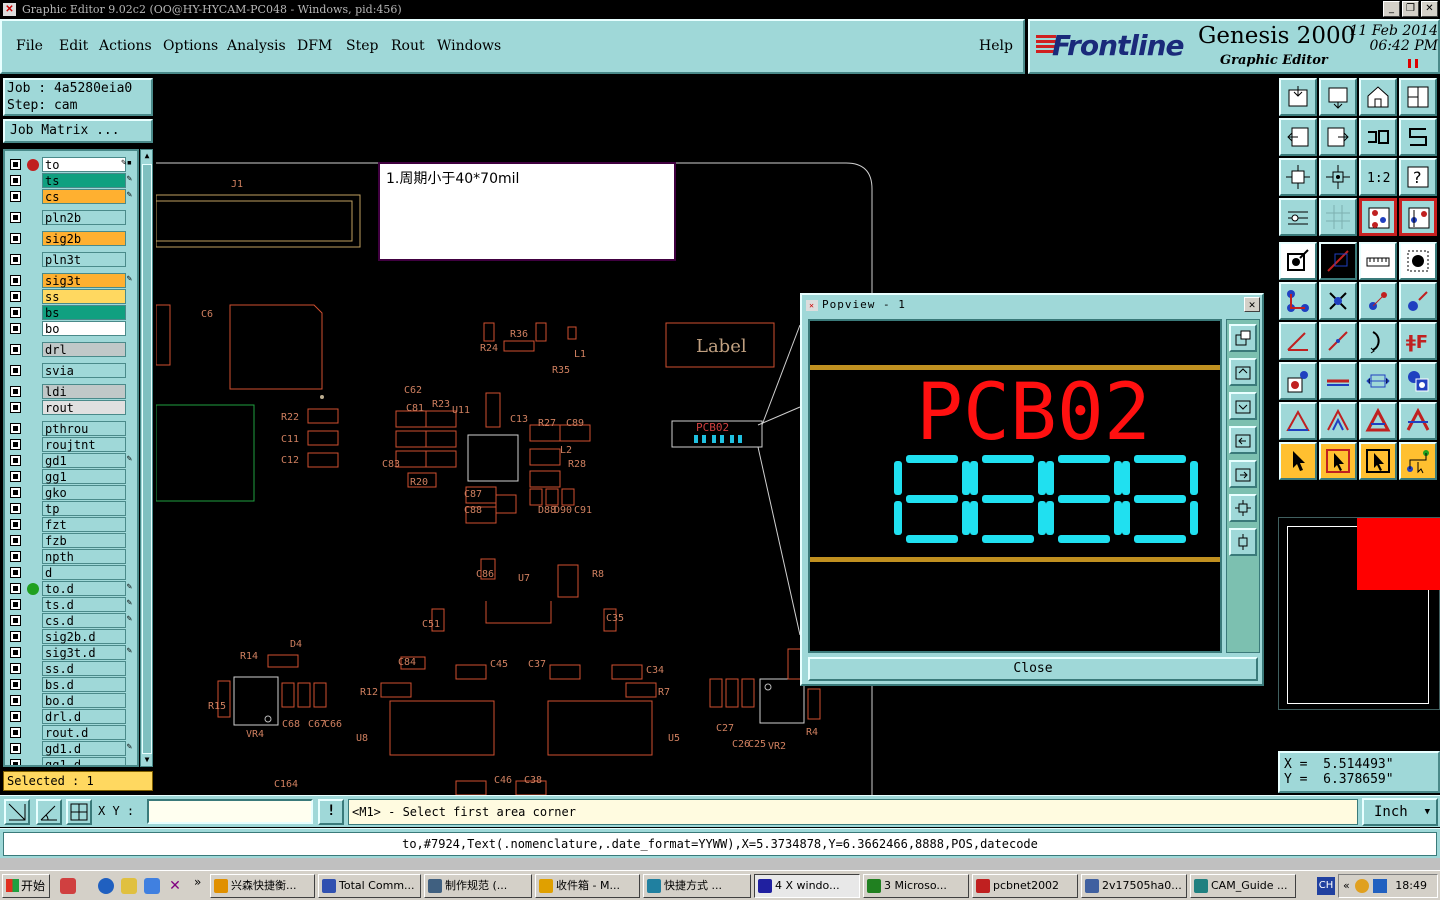  I want to click on layer-name: ss, so click(84, 296).